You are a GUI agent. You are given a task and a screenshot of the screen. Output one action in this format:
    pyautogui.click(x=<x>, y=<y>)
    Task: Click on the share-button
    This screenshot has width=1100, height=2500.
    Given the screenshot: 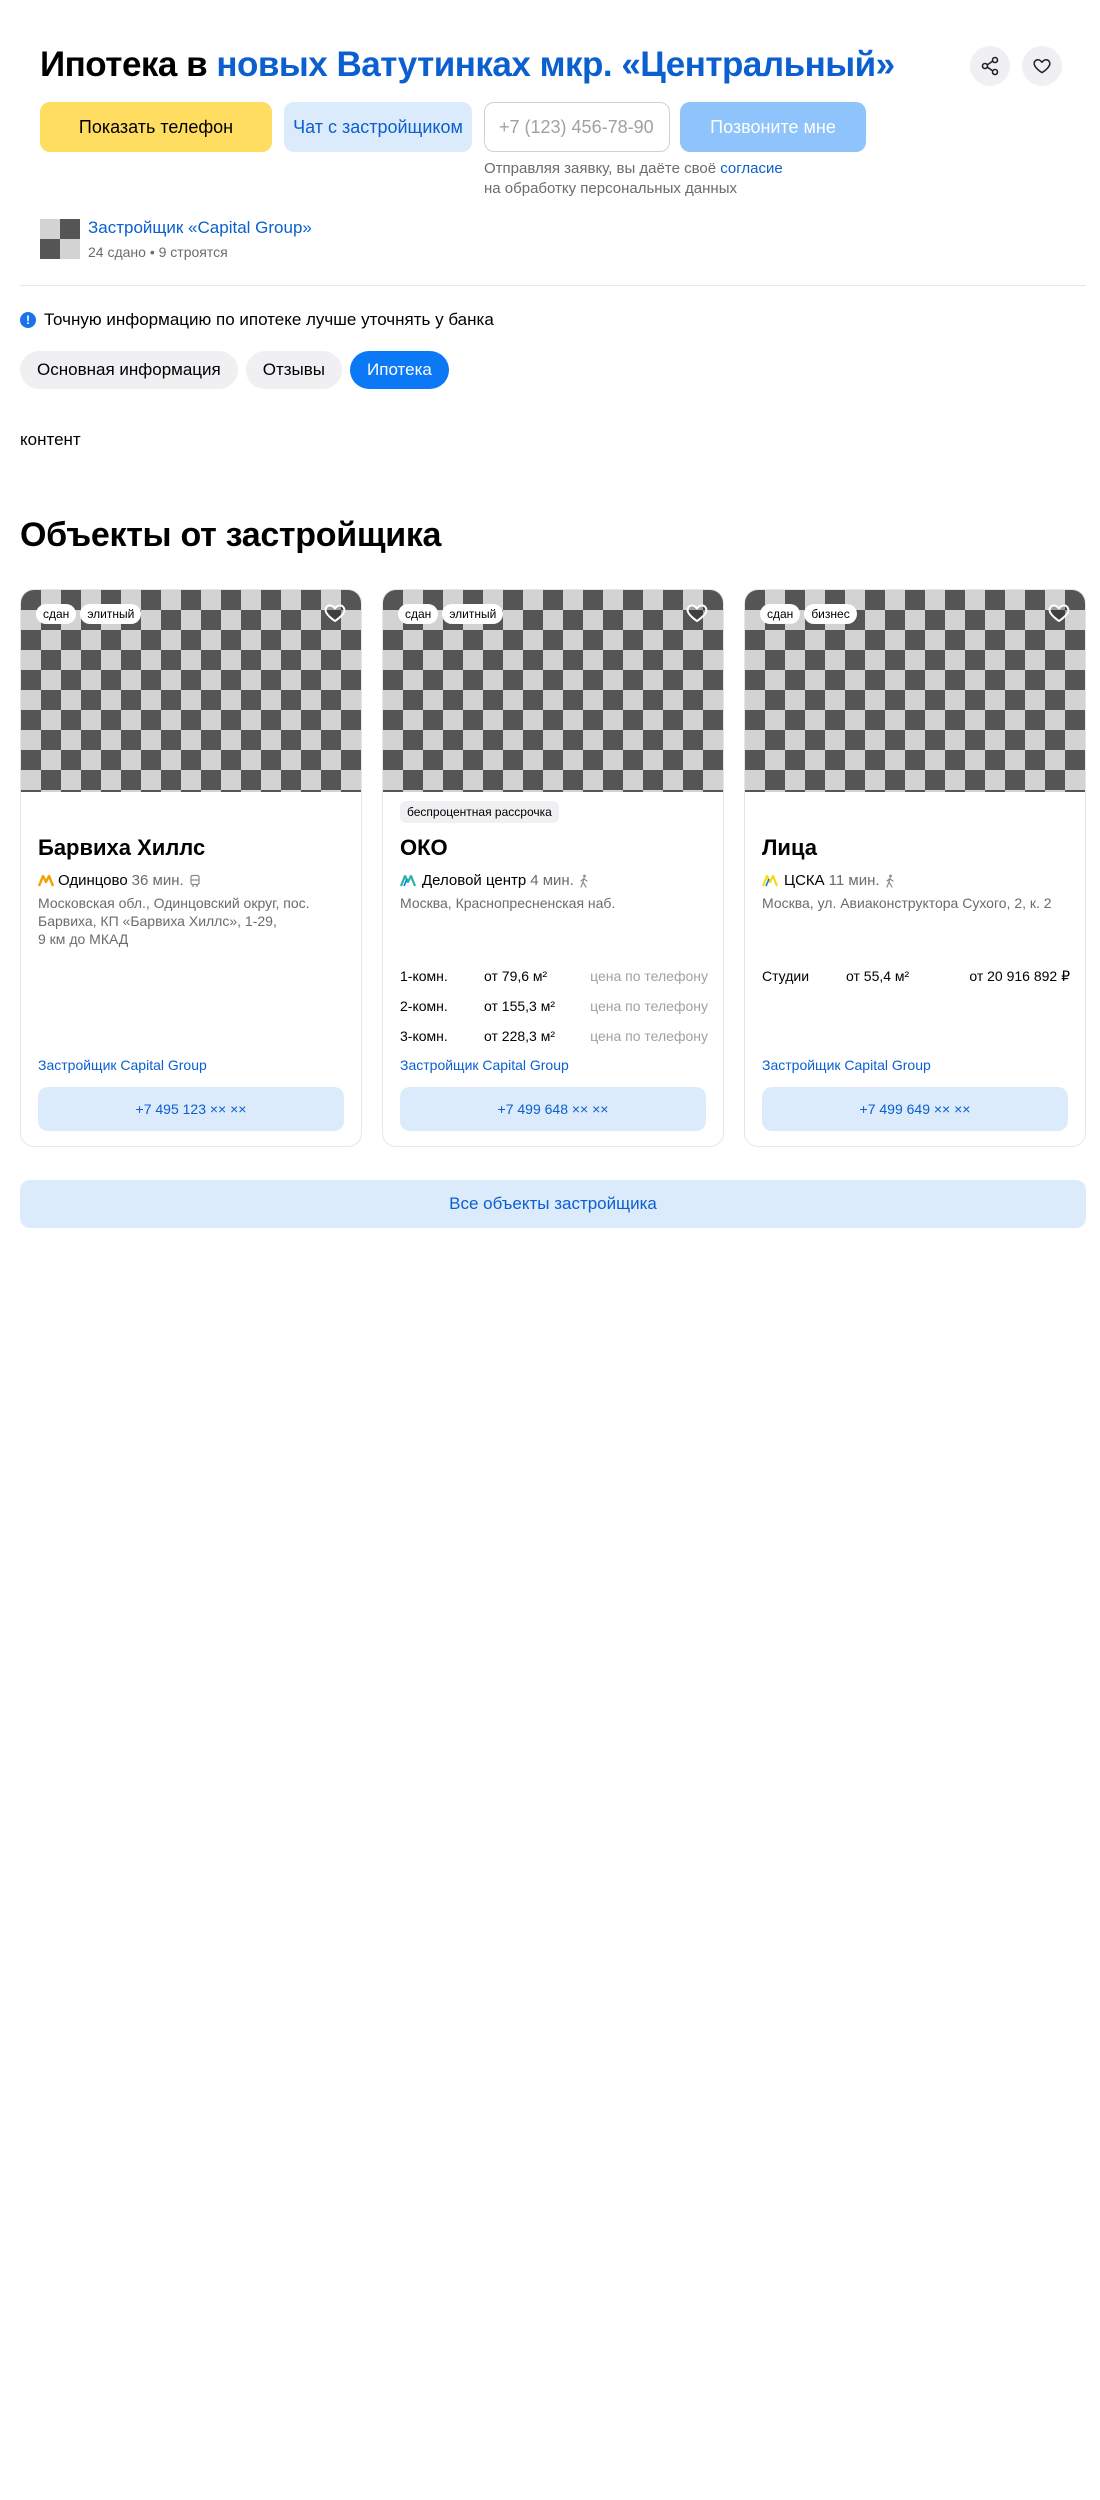 What is the action you would take?
    pyautogui.click(x=990, y=66)
    